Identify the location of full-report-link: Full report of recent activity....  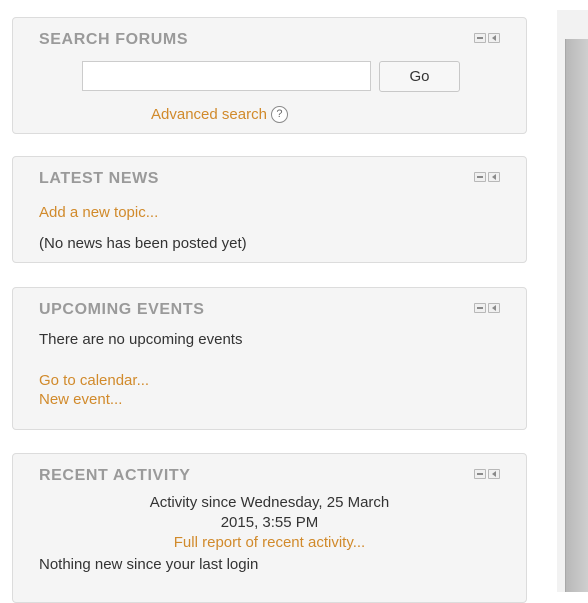
(269, 542).